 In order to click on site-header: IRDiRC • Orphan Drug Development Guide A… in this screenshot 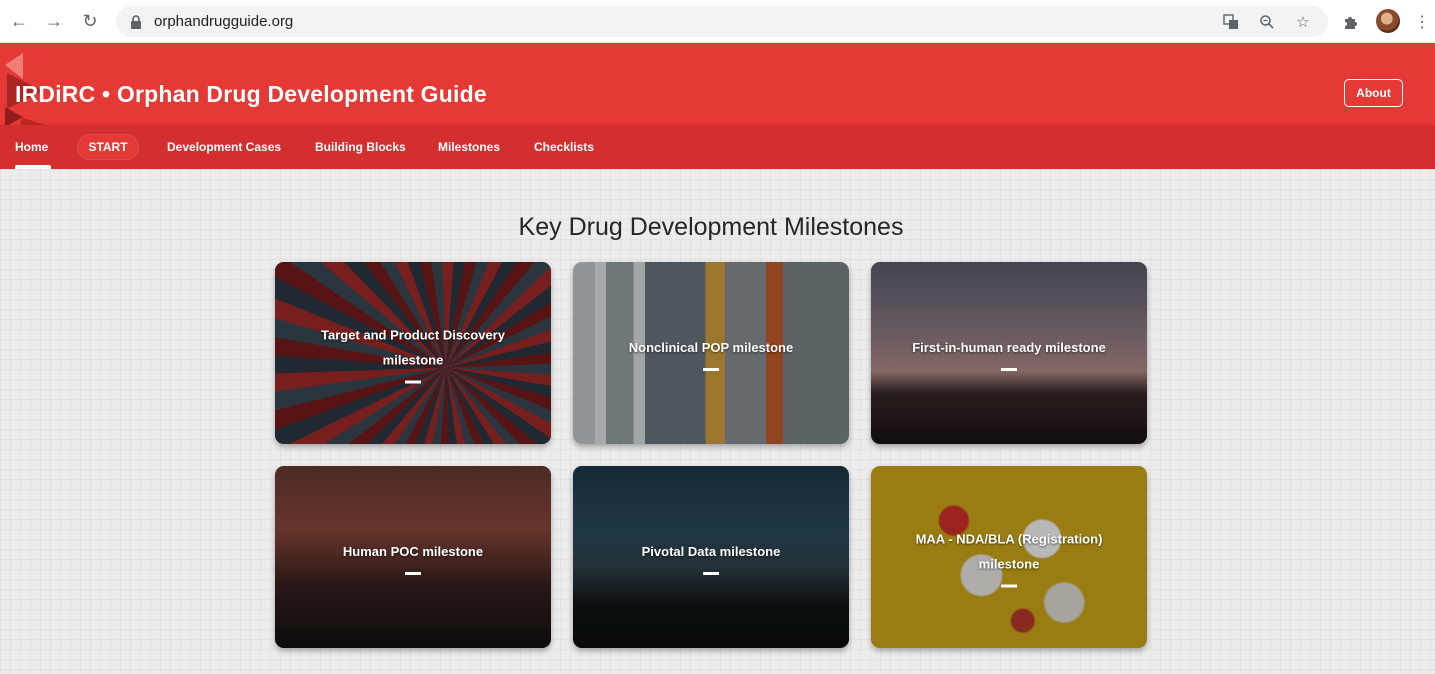, I will do `click(717, 85)`.